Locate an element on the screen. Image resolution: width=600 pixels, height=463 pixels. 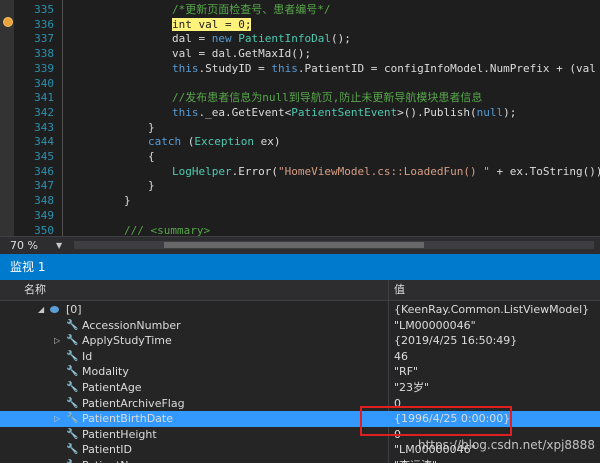
code-token: new is located at coordinates (225, 39).